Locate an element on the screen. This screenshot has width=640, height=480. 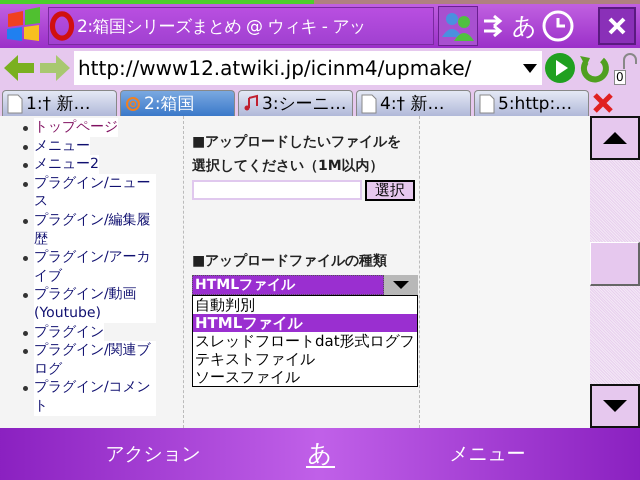
up-arrow-icon is located at coordinates (615, 138).